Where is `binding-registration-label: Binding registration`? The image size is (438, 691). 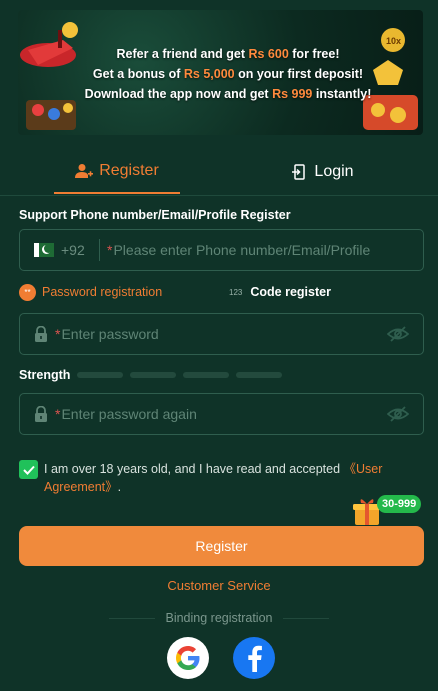
binding-registration-label: Binding registration is located at coordinates (219, 618).